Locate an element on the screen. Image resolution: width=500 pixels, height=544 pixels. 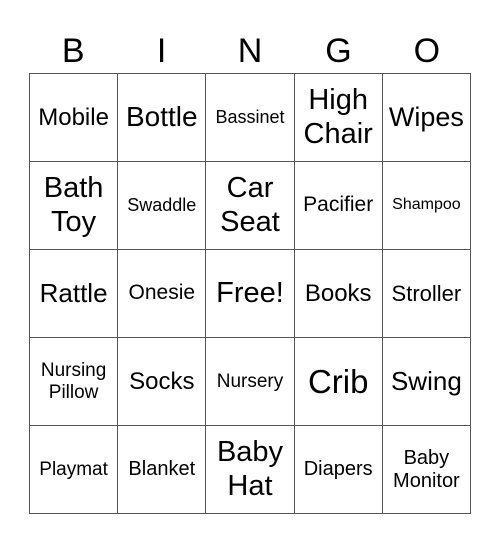
bingo-cell: Nursery is located at coordinates (250, 382).